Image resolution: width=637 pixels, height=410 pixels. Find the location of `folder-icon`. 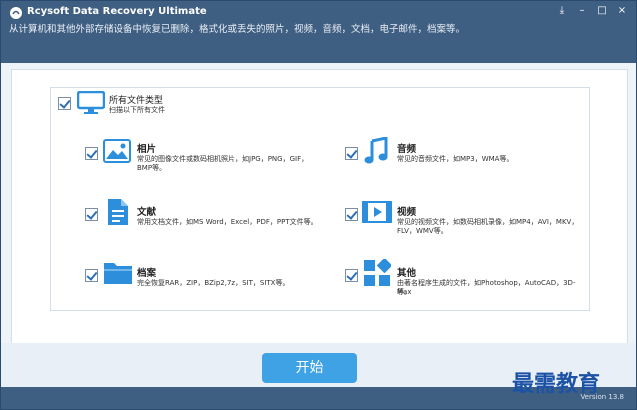

folder-icon is located at coordinates (118, 273).